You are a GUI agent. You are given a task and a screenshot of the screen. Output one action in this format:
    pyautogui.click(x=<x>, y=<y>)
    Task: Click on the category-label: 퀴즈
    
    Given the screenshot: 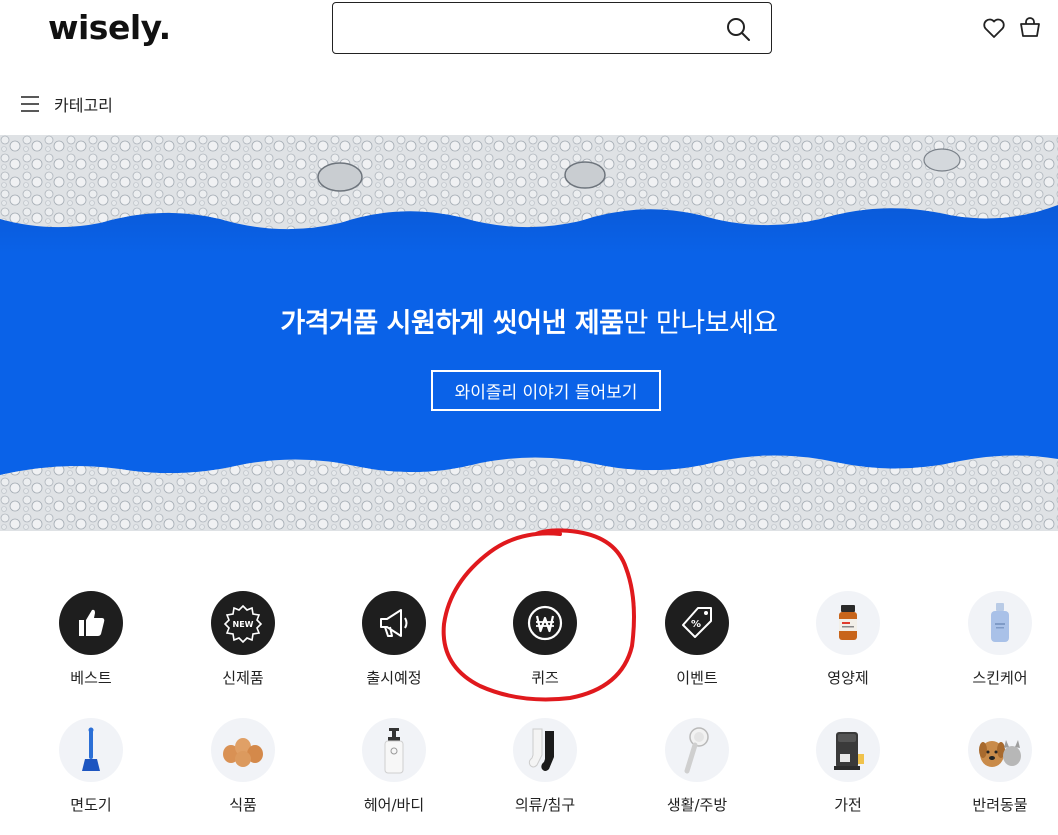 What is the action you would take?
    pyautogui.click(x=545, y=678)
    